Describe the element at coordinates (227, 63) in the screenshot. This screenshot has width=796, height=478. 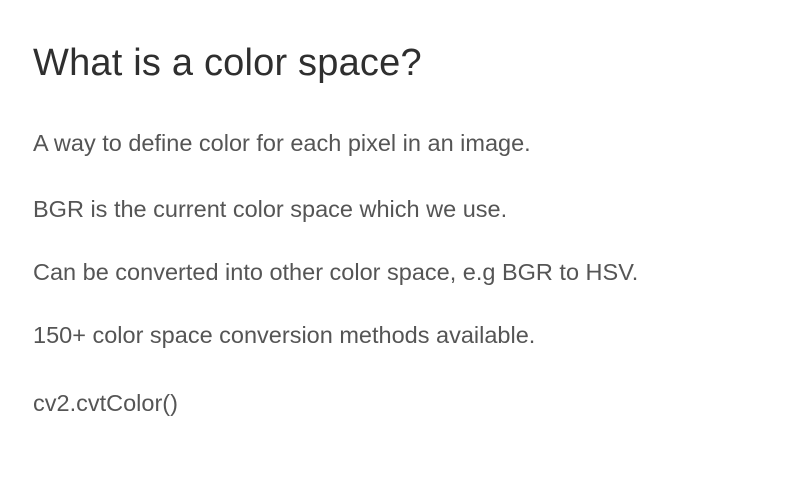
I see `slide-title: What is a color space?` at that location.